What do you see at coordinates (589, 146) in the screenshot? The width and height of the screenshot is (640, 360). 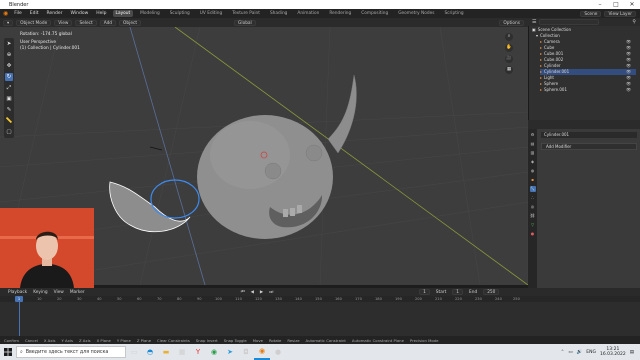 I see `add-modifier-button: Add Modifier` at bounding box center [589, 146].